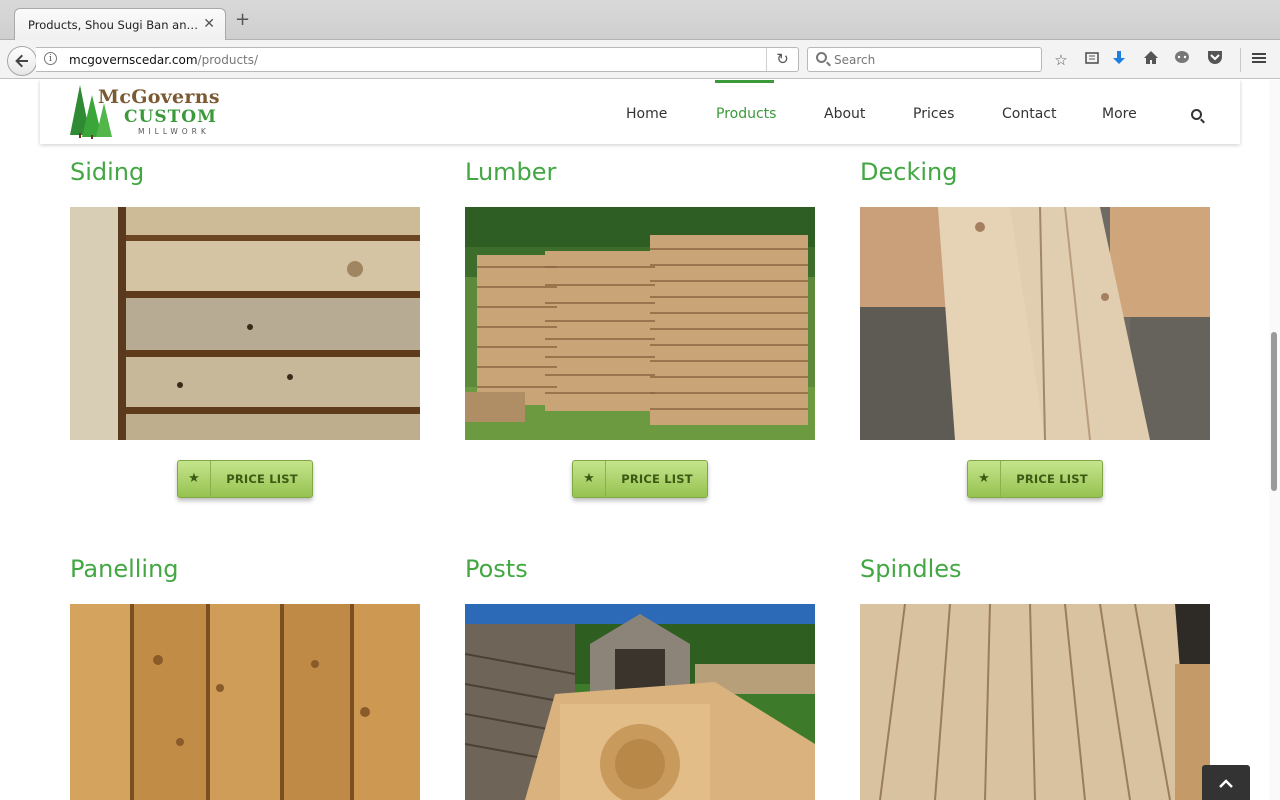 Image resolution: width=1280 pixels, height=800 pixels. What do you see at coordinates (1035, 702) in the screenshot?
I see `spindles-image` at bounding box center [1035, 702].